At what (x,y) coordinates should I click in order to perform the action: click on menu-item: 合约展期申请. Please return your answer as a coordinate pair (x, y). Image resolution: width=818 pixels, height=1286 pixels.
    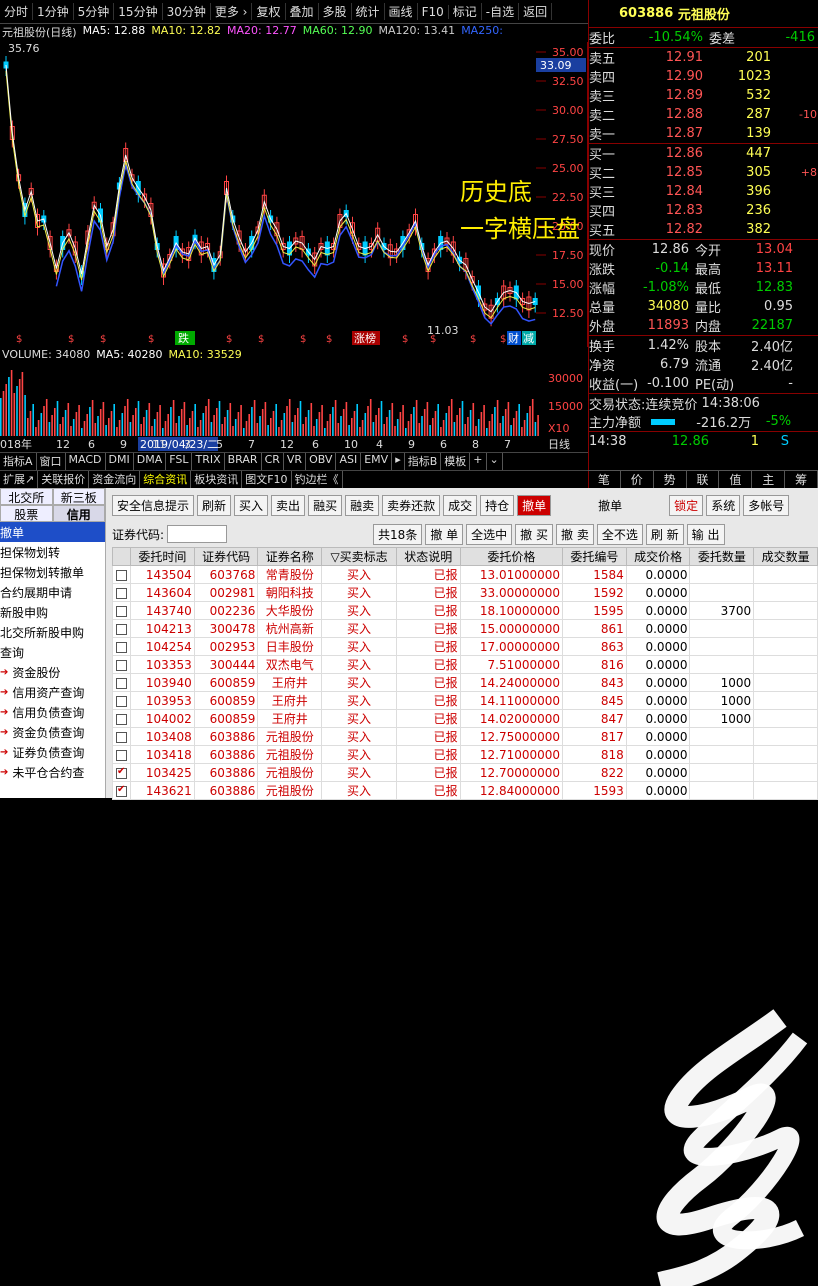
    Looking at the image, I should click on (52, 592).